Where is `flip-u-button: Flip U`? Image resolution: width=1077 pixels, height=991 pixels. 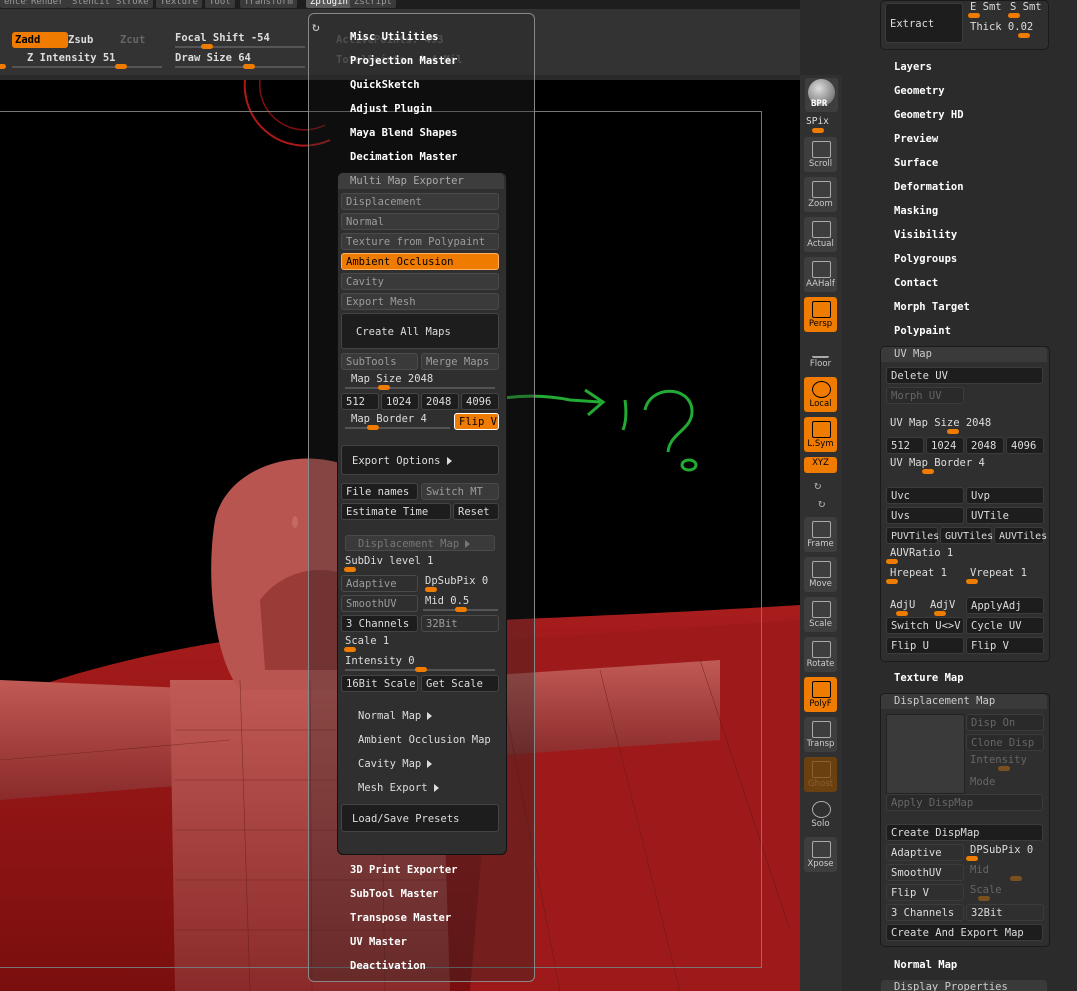 flip-u-button: Flip U is located at coordinates (925, 645).